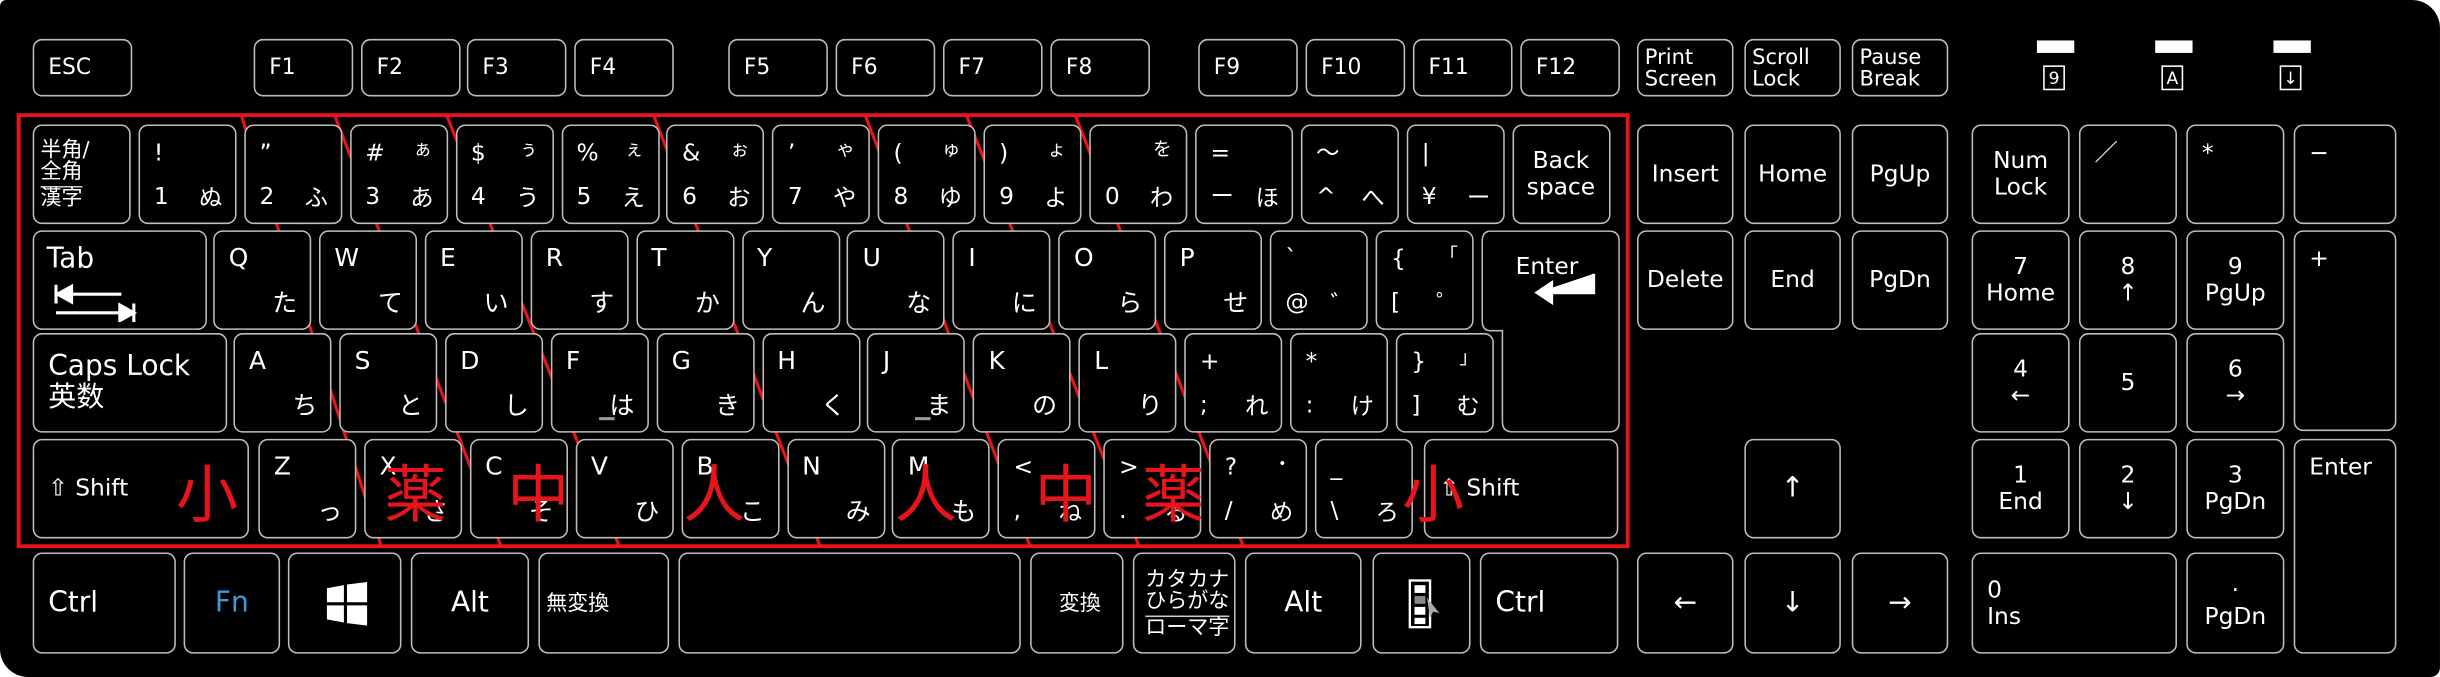 This screenshot has width=2440, height=677. Describe the element at coordinates (926, 174) in the screenshot. I see `key-key: (ゅ 8 ゆ` at that location.